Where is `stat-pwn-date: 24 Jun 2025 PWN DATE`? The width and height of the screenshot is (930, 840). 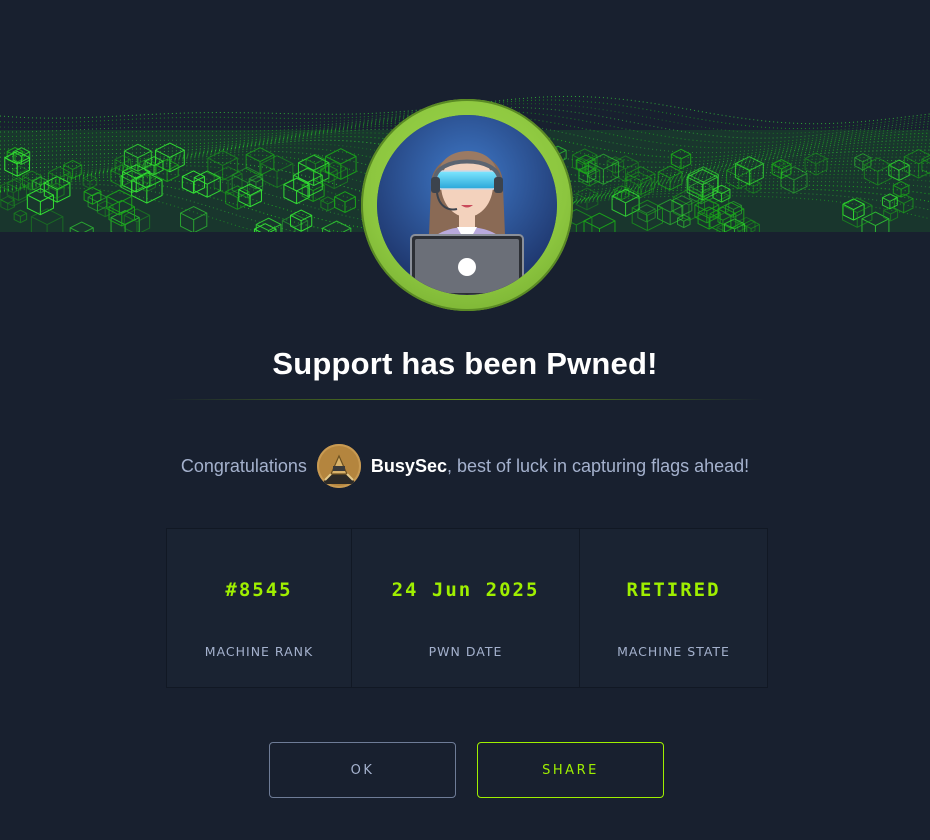
stat-pwn-date: 24 Jun 2025 PWN DATE is located at coordinates (466, 608).